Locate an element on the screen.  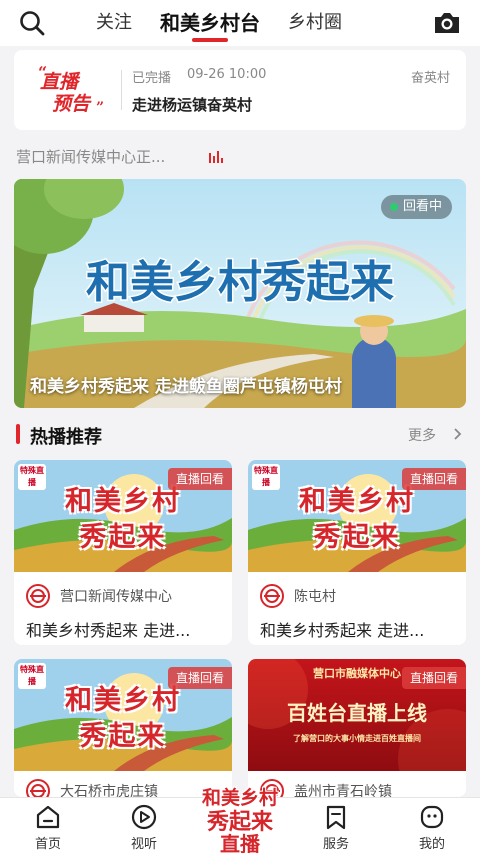
bookmark-icon is located at coordinates (336, 817).